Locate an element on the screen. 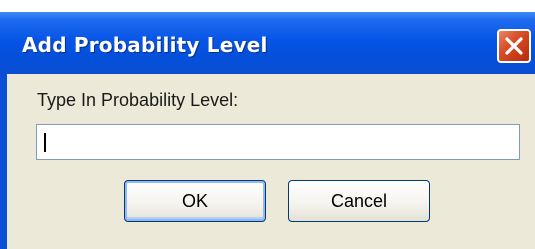 Image resolution: width=535 pixels, height=249 pixels. close-button is located at coordinates (514, 46).